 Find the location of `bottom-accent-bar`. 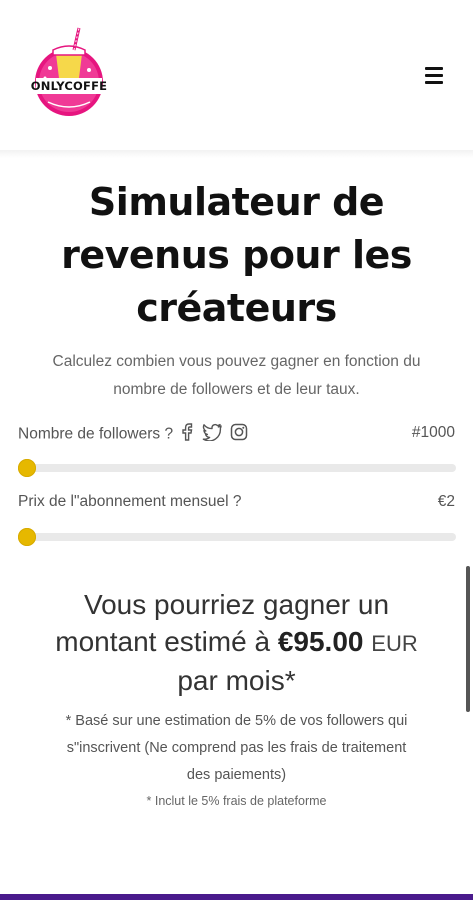

bottom-accent-bar is located at coordinates (236, 897).